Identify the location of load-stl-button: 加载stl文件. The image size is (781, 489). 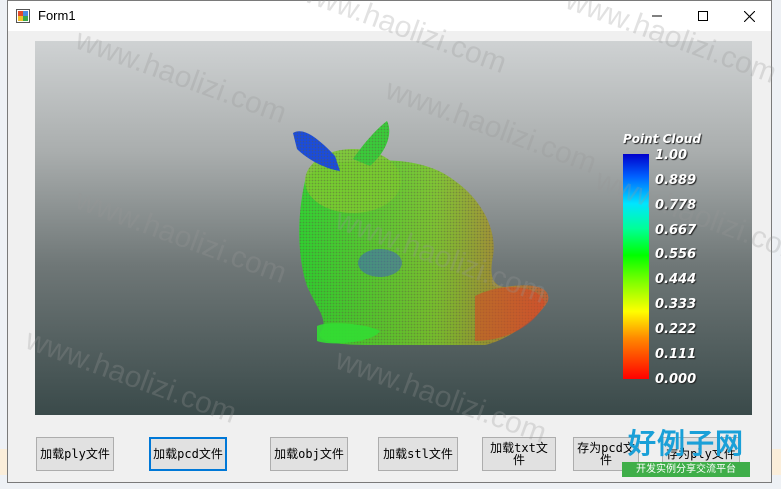
(418, 454).